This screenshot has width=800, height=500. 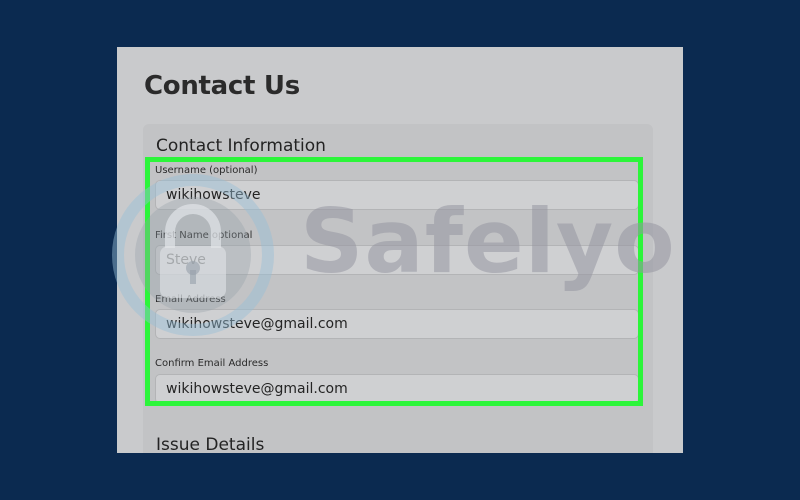 What do you see at coordinates (210, 444) in the screenshot?
I see `issue-details-heading: Issue Details` at bounding box center [210, 444].